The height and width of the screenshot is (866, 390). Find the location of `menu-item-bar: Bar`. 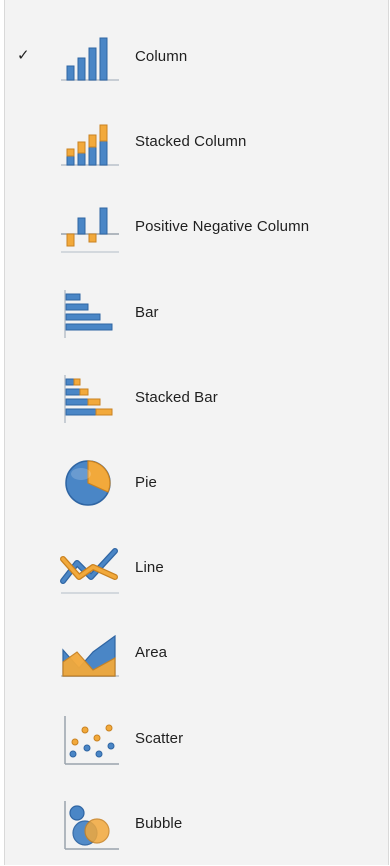

menu-item-bar: Bar is located at coordinates (196, 312).